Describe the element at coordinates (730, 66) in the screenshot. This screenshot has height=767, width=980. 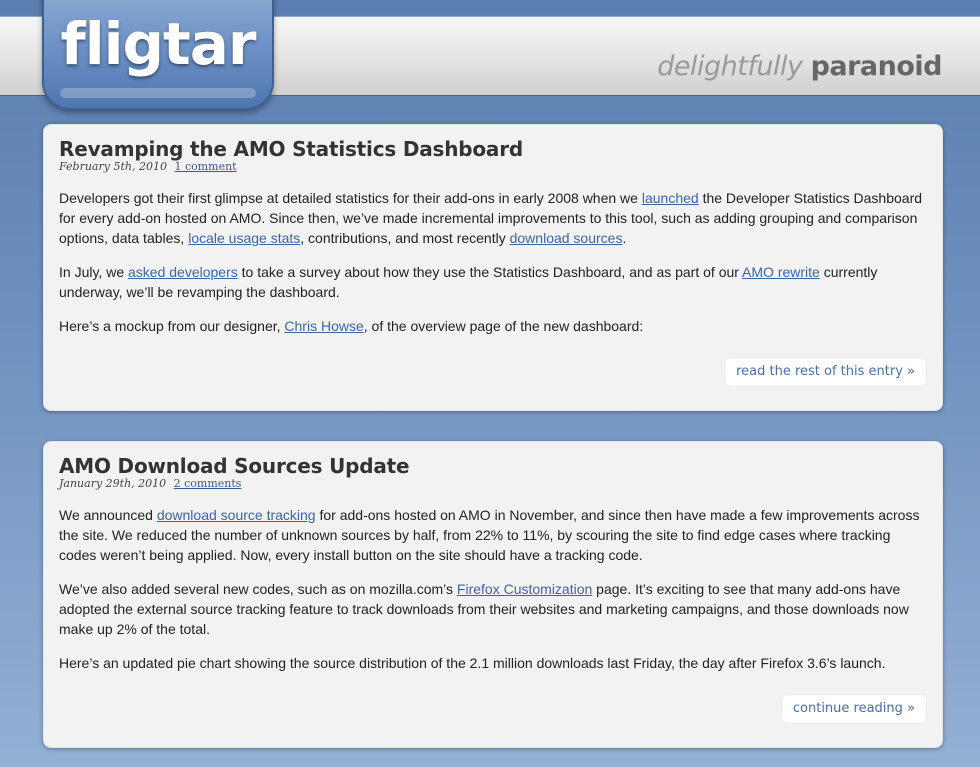
I see `tagline-light: delightfully` at that location.